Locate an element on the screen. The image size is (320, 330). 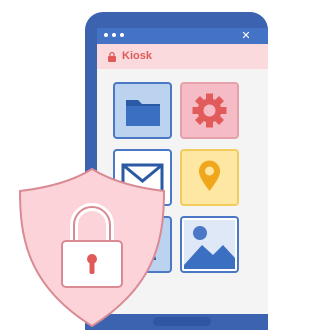
tile-files is located at coordinates (142, 110).